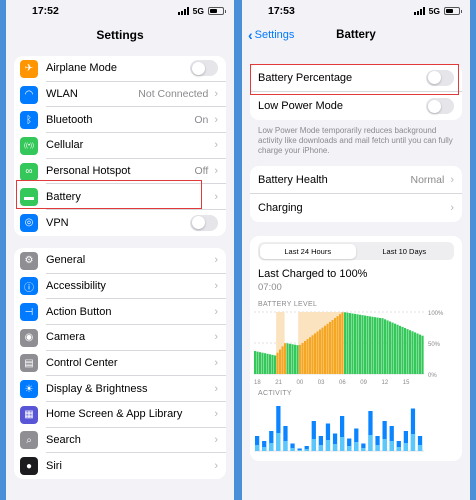  What do you see at coordinates (356, 35) in the screenshot?
I see `nav-bar: ‹ Settings Battery` at bounding box center [356, 35].